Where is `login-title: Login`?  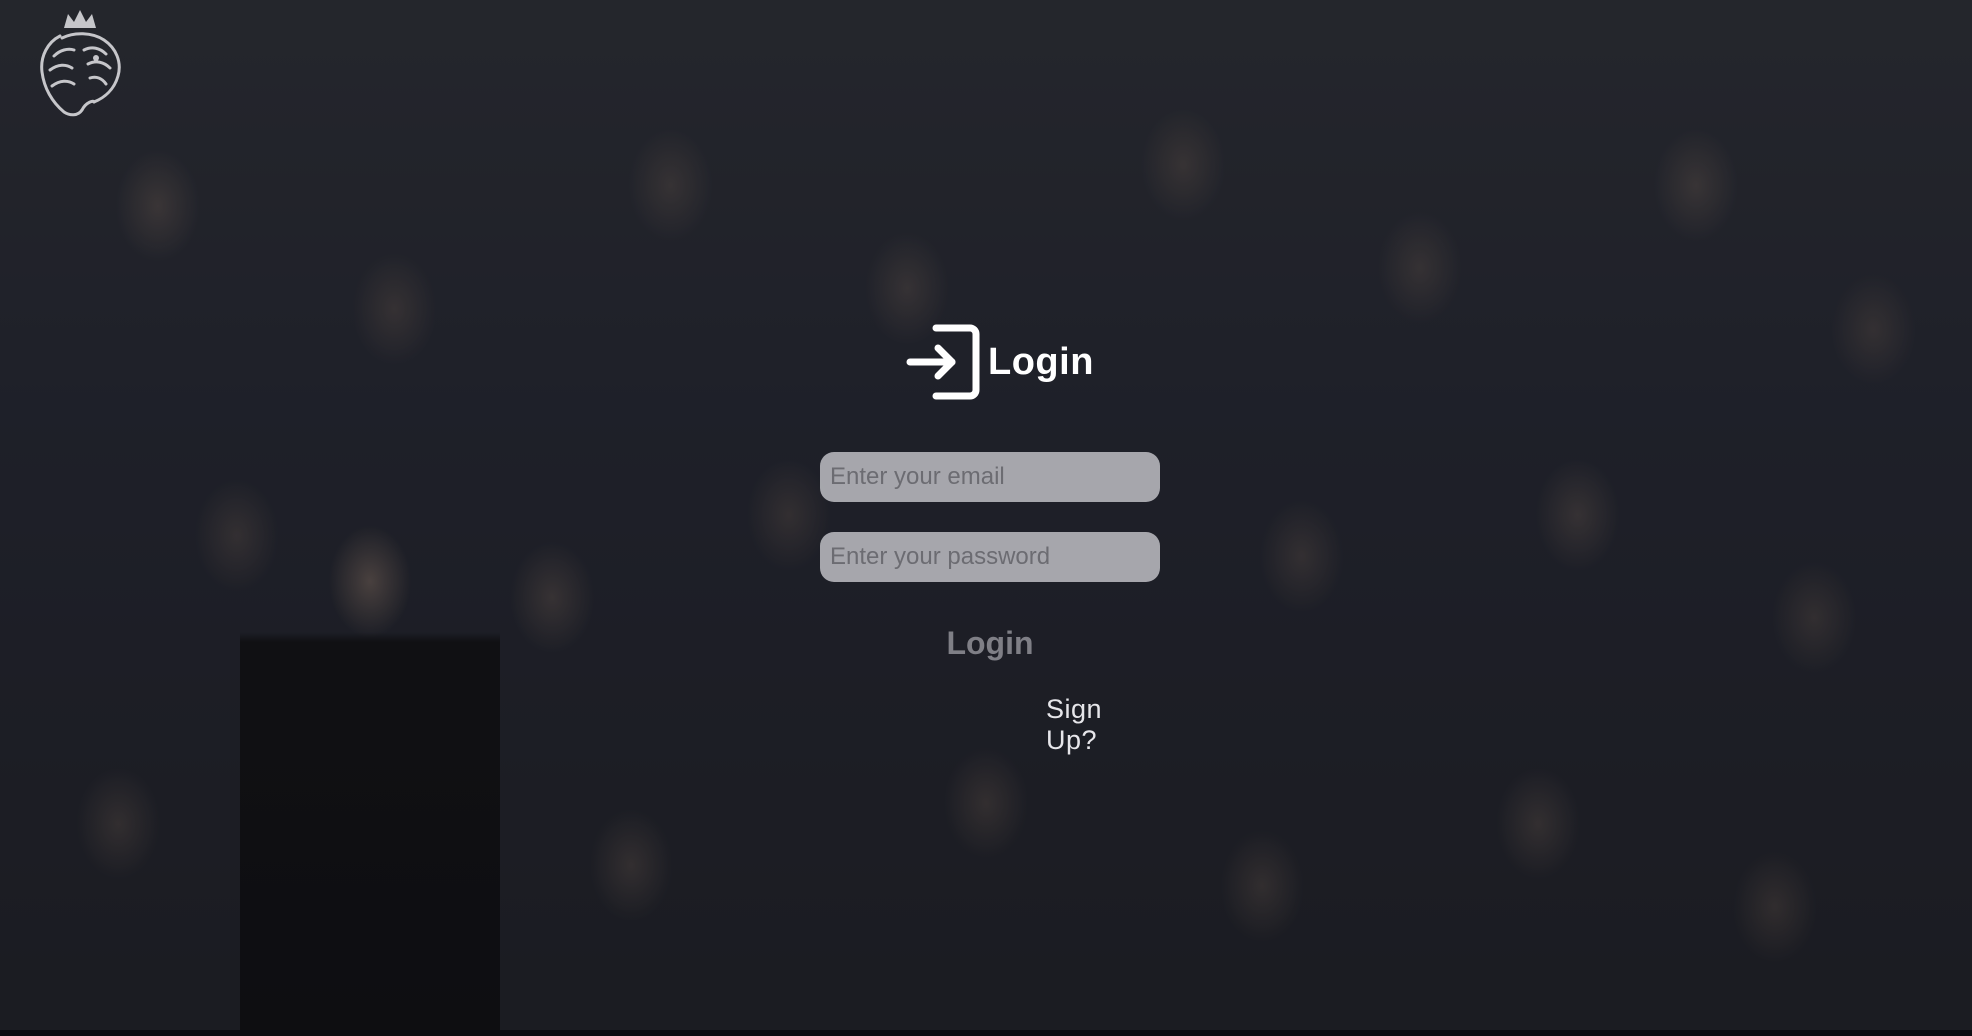 login-title: Login is located at coordinates (1041, 361).